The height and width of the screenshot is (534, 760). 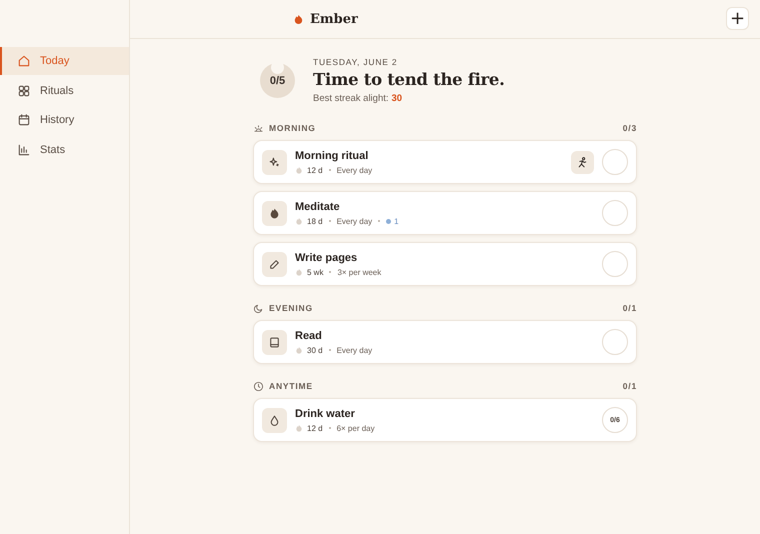 What do you see at coordinates (274, 162) in the screenshot?
I see `sparkle-icon` at bounding box center [274, 162].